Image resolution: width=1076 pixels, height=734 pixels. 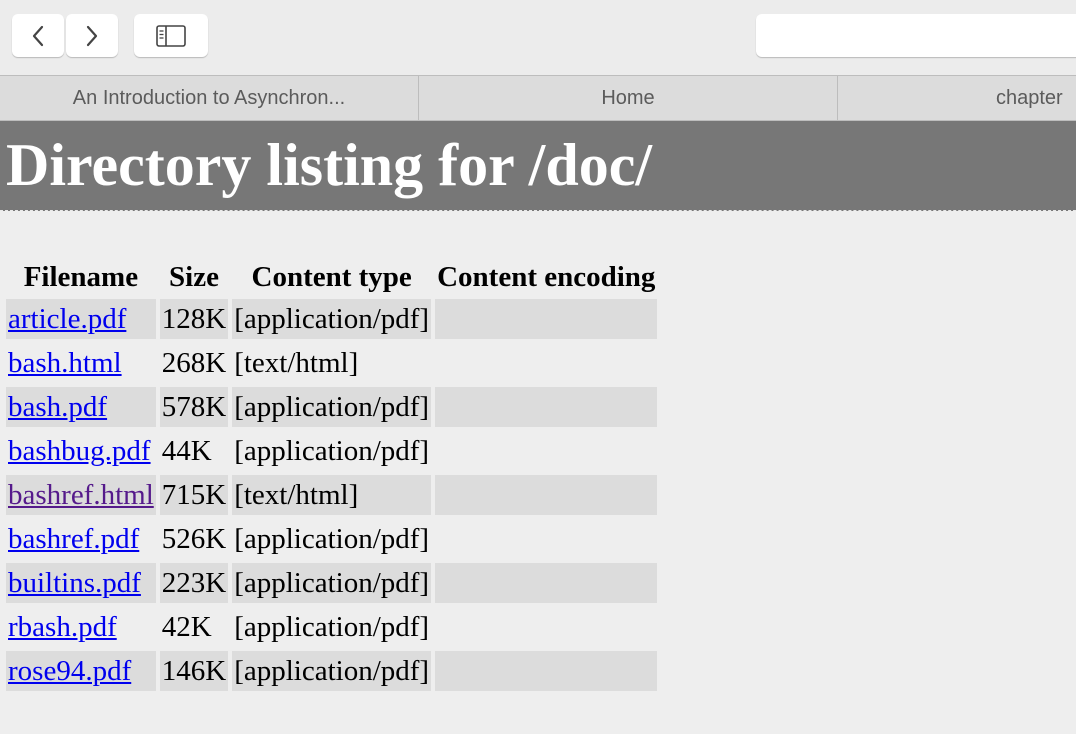 I want to click on table-row: rbash.pdf 42K [application/pdf], so click(x=332, y=627).